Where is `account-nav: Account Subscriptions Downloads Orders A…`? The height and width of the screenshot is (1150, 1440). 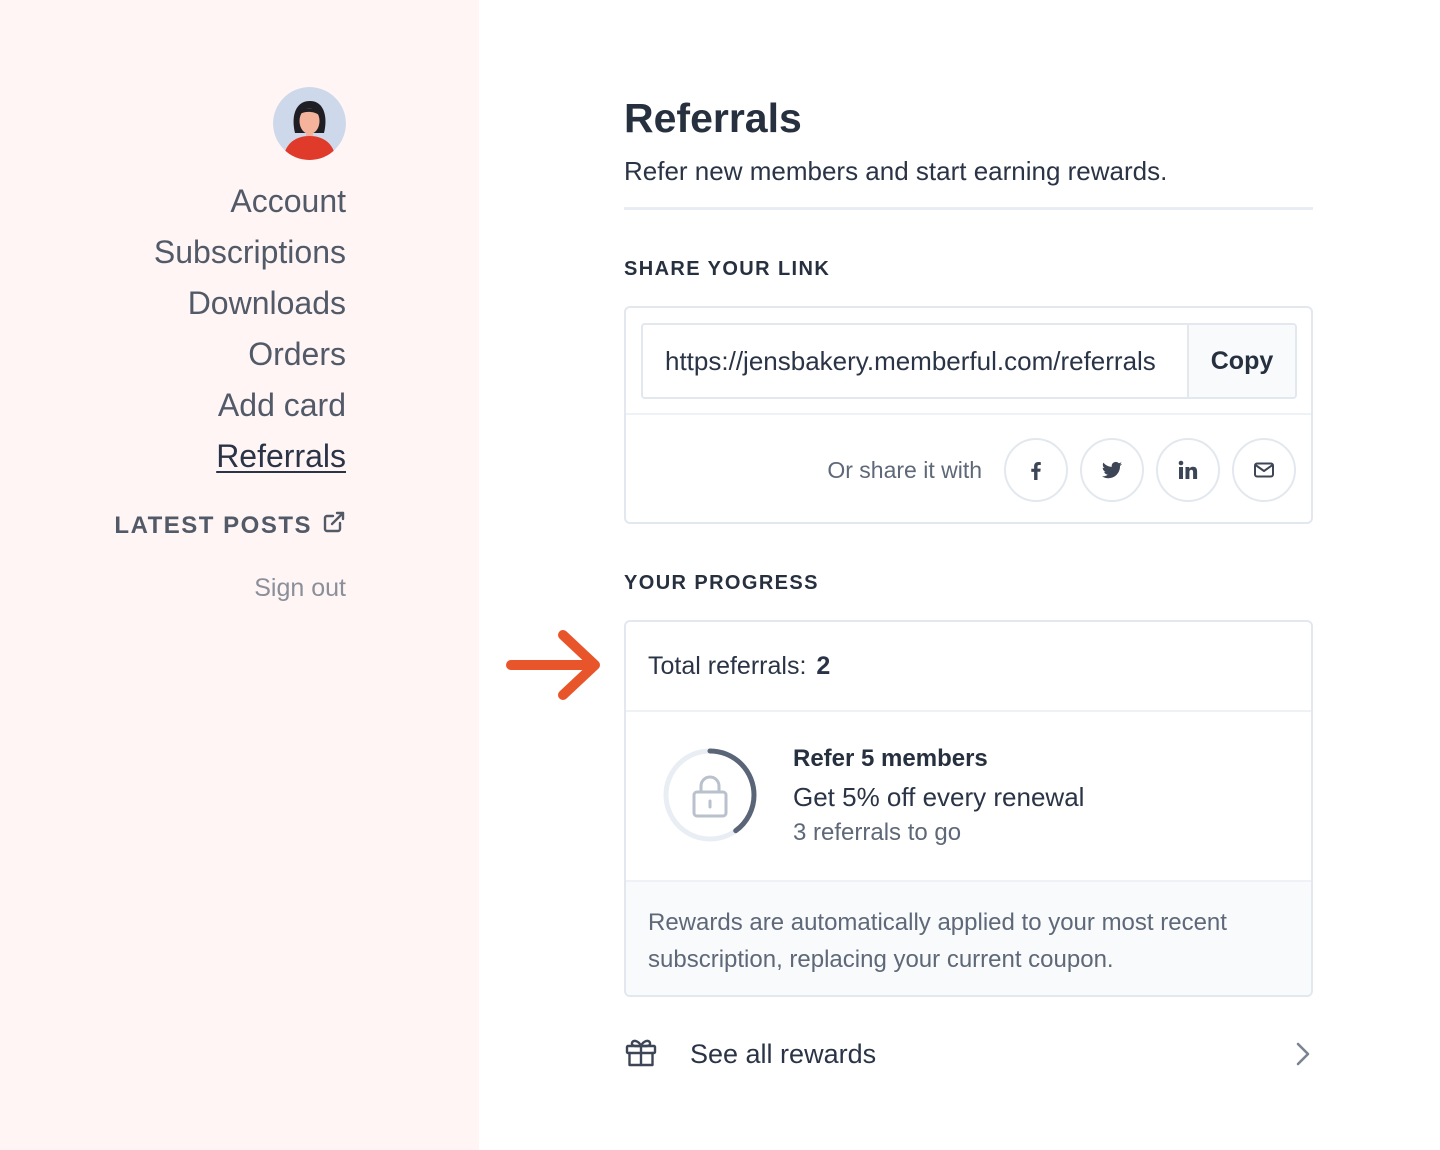 account-nav: Account Subscriptions Downloads Orders A… is located at coordinates (250, 329).